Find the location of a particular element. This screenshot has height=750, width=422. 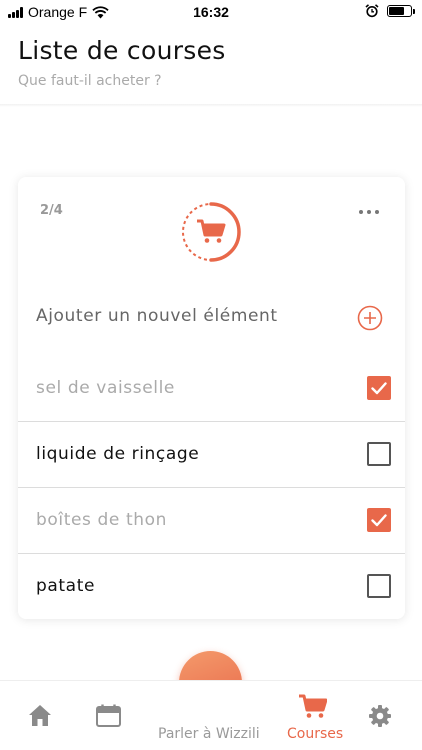

gear-icon is located at coordinates (380, 716).